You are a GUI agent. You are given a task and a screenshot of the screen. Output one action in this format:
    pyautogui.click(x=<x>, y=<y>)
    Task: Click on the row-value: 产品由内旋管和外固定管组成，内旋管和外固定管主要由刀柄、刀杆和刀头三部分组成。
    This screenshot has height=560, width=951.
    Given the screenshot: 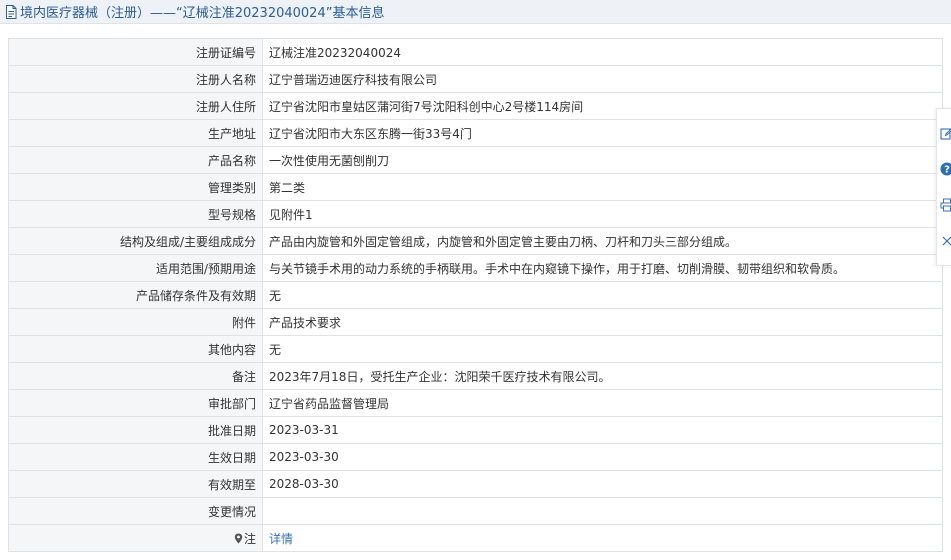 What is the action you would take?
    pyautogui.click(x=602, y=241)
    